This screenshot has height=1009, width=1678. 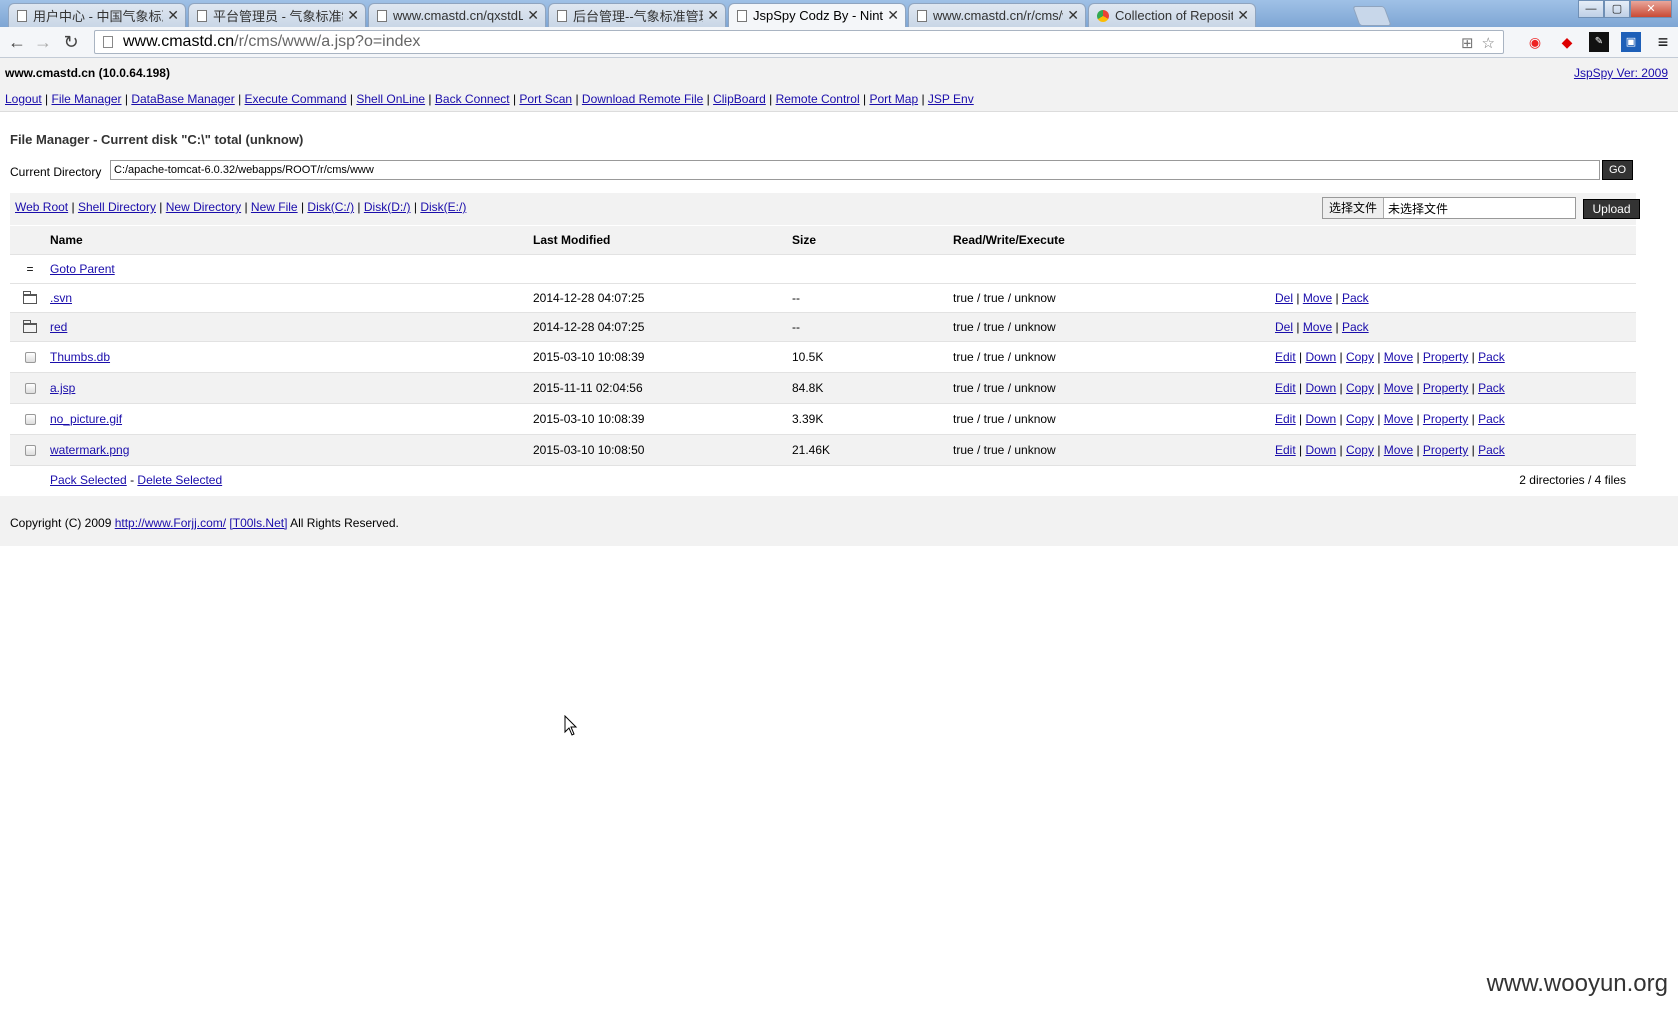 I want to click on extension-diamond-icon: ◆, so click(x=1567, y=42).